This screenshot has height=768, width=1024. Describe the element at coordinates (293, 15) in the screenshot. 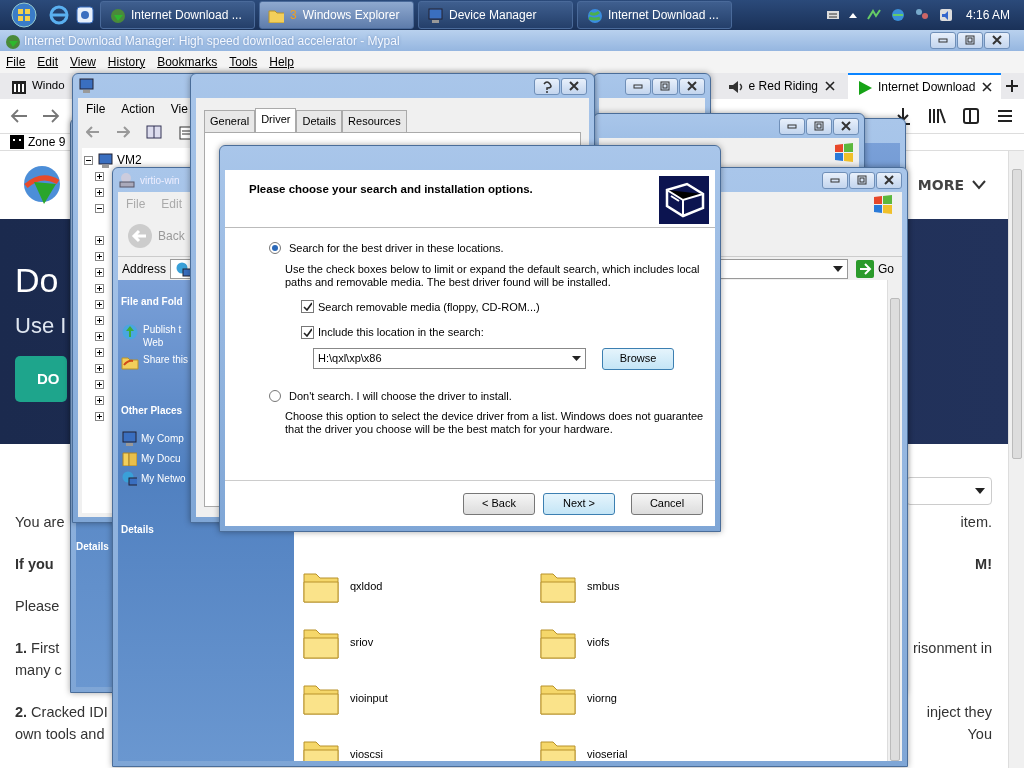

I see `window-count: 3` at that location.